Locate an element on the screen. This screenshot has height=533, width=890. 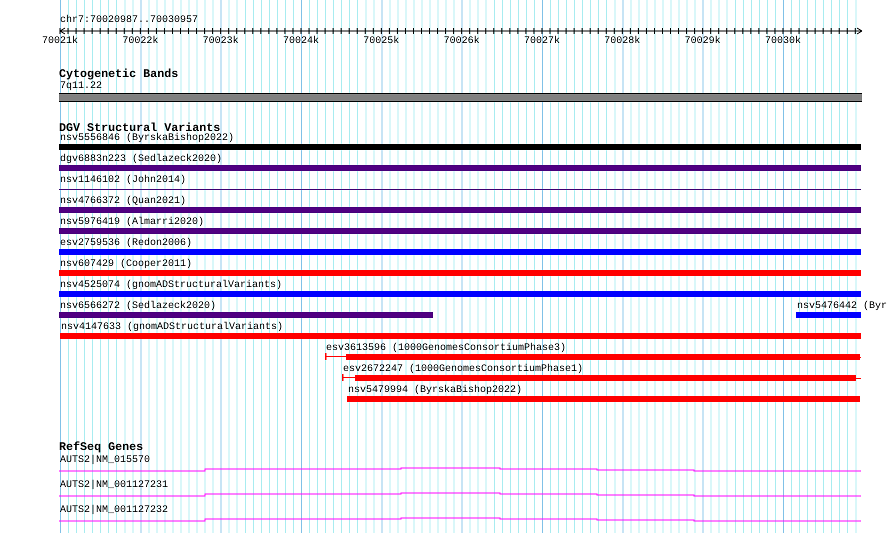
tick-label: 70027k is located at coordinates (542, 41).